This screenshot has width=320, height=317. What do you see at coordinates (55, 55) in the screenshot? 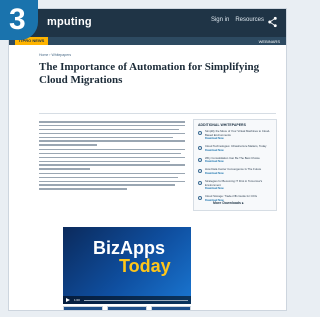
I see `breadcrumb: Home › Whitepapers` at bounding box center [55, 55].